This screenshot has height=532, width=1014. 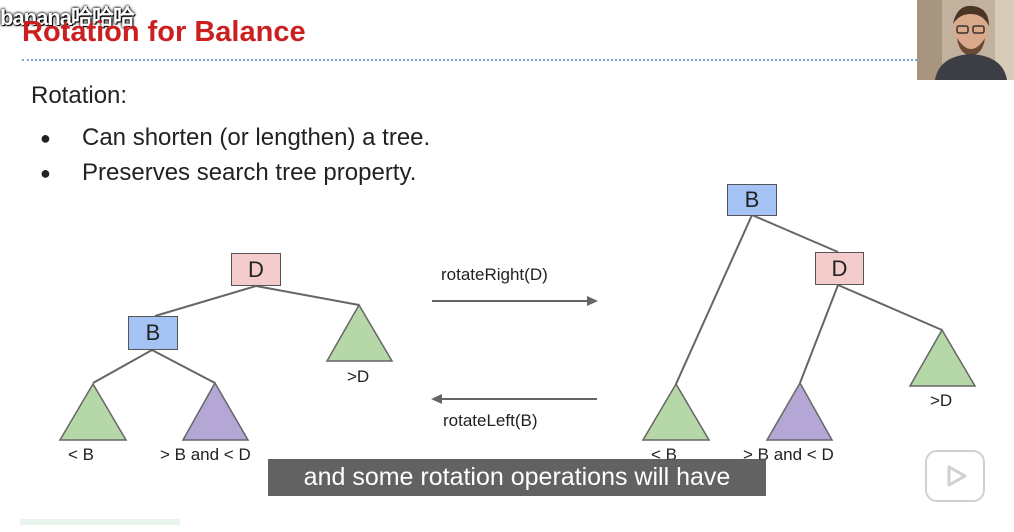 I want to click on label-between-left: > B and < D, so click(x=205, y=454).